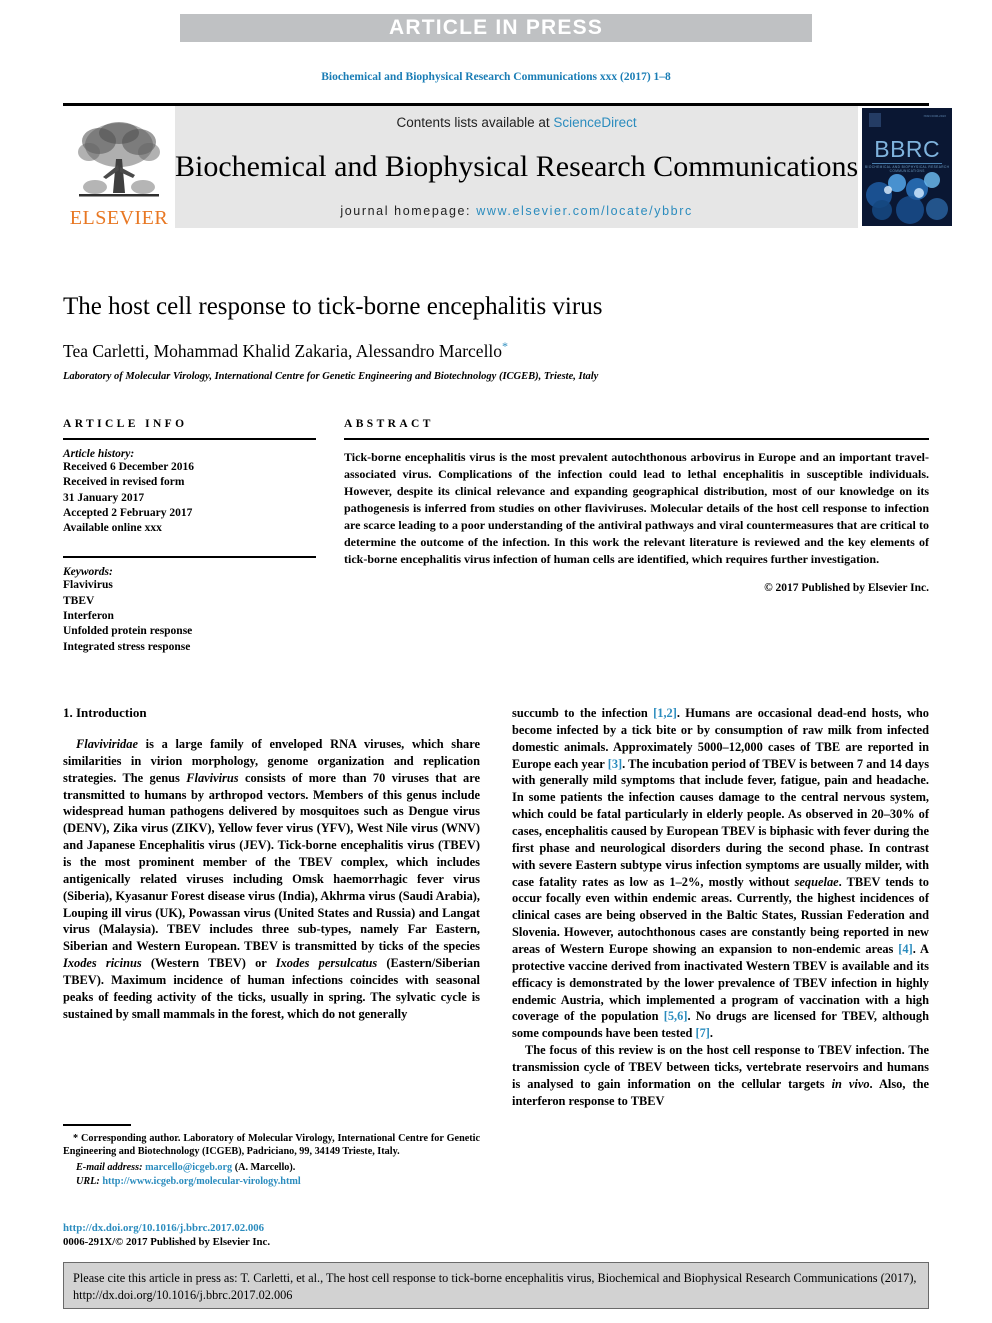 This screenshot has height=1323, width=992. I want to click on history-line: Accepted 2 February 2017, so click(128, 512).